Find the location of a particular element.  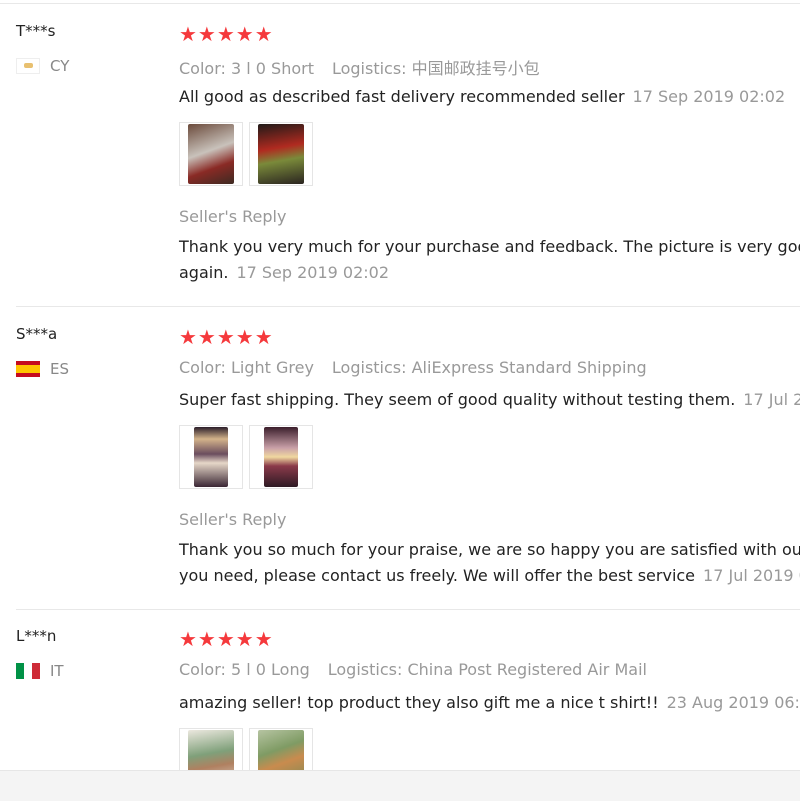

seller-reply-text-cont: again. 17 Sep 2019 02:02 is located at coordinates (284, 272).